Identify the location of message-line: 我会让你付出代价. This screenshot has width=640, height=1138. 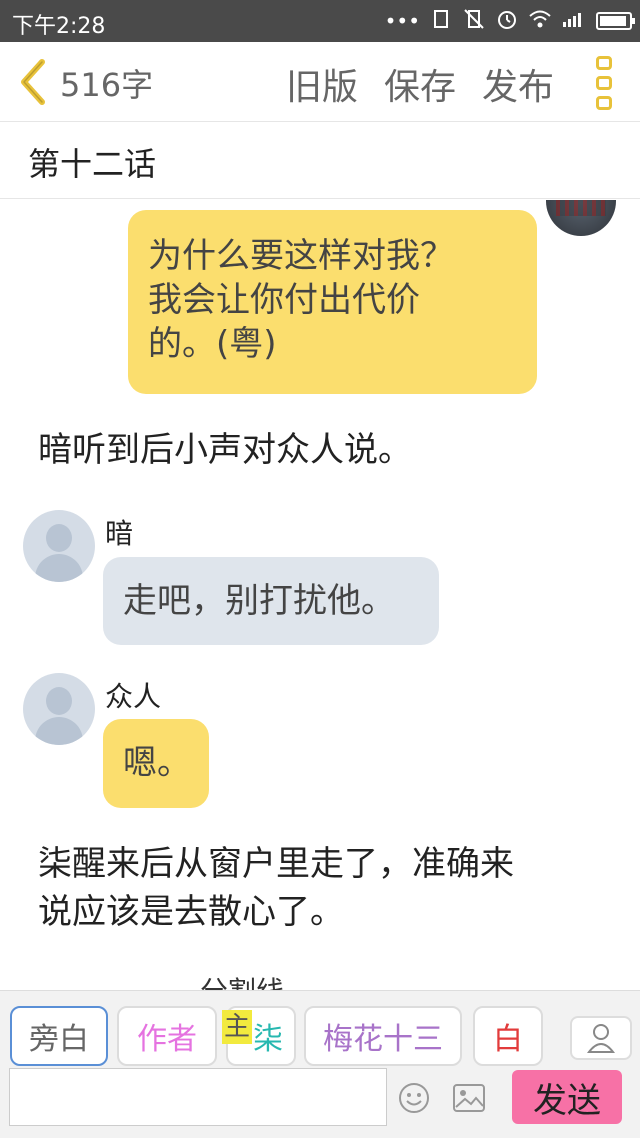
(284, 300).